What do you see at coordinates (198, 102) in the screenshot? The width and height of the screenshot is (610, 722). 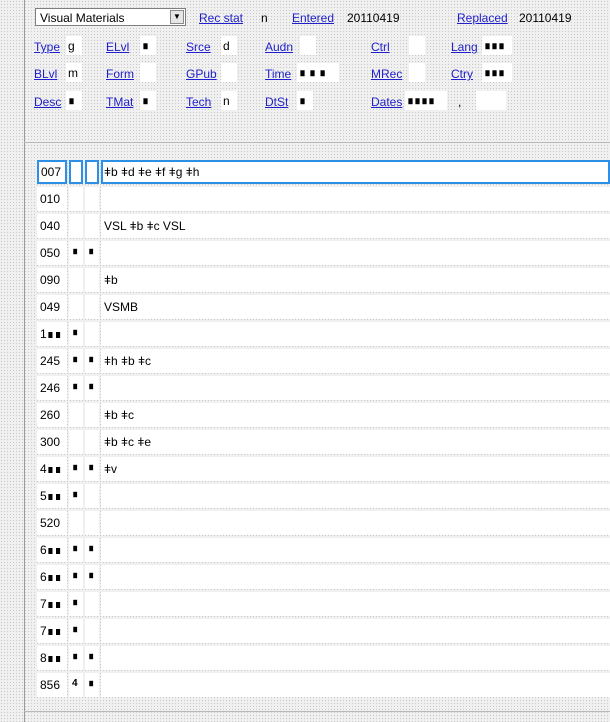 I see `tech-label: Tech` at bounding box center [198, 102].